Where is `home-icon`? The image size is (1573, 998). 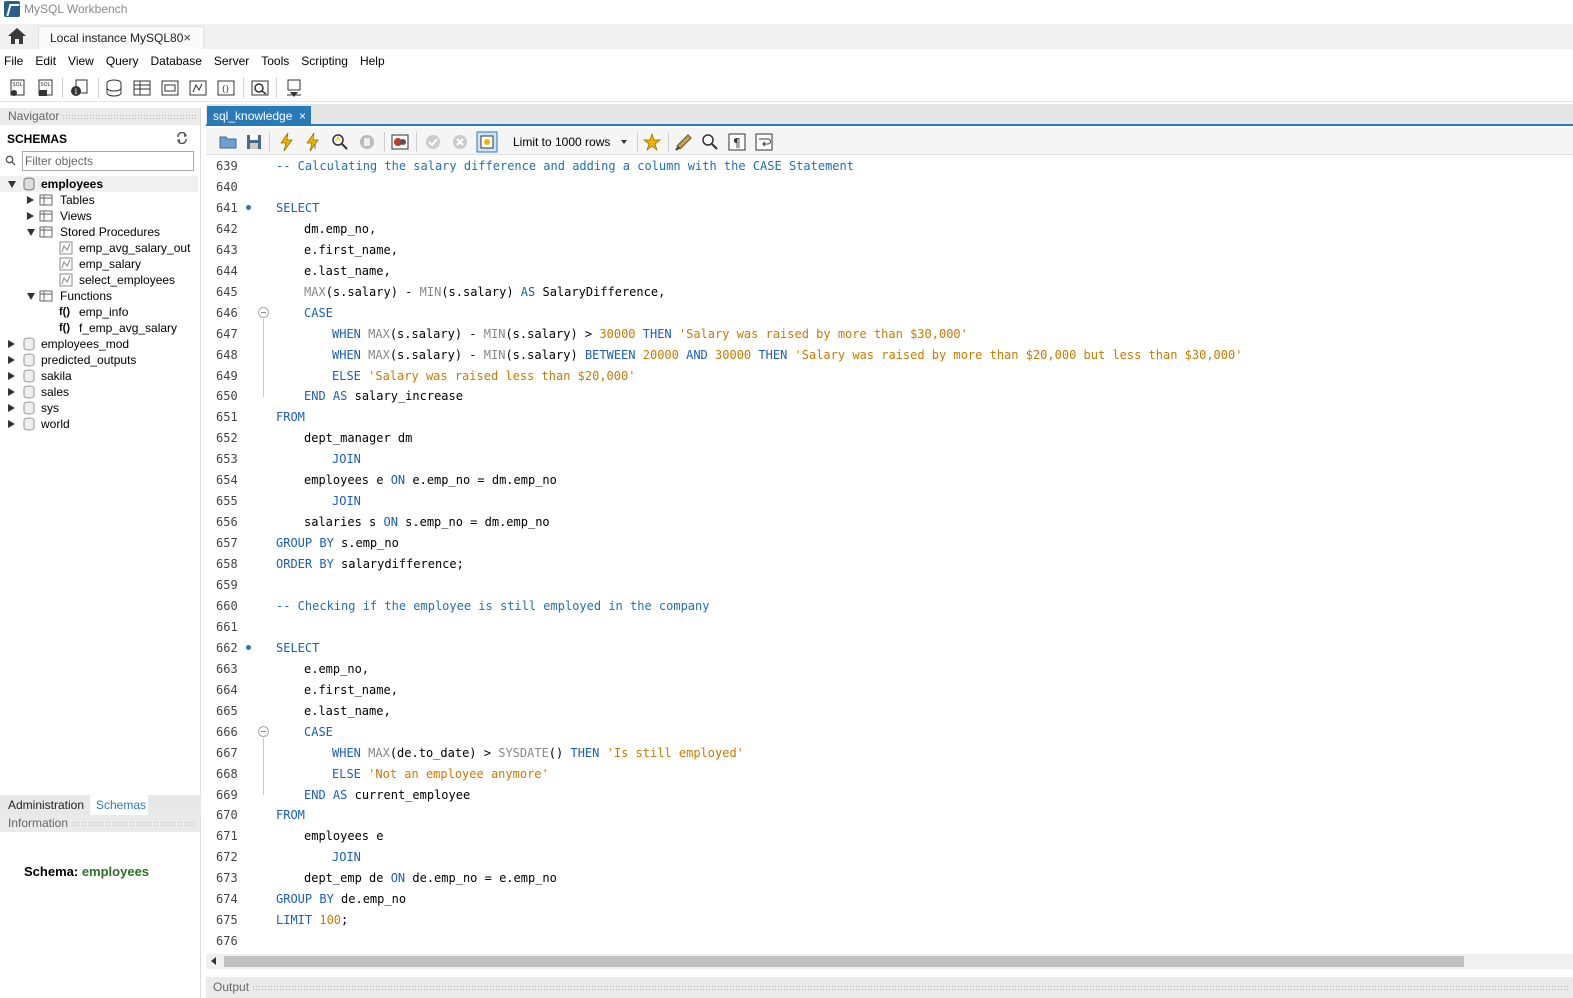
home-icon is located at coordinates (17, 36).